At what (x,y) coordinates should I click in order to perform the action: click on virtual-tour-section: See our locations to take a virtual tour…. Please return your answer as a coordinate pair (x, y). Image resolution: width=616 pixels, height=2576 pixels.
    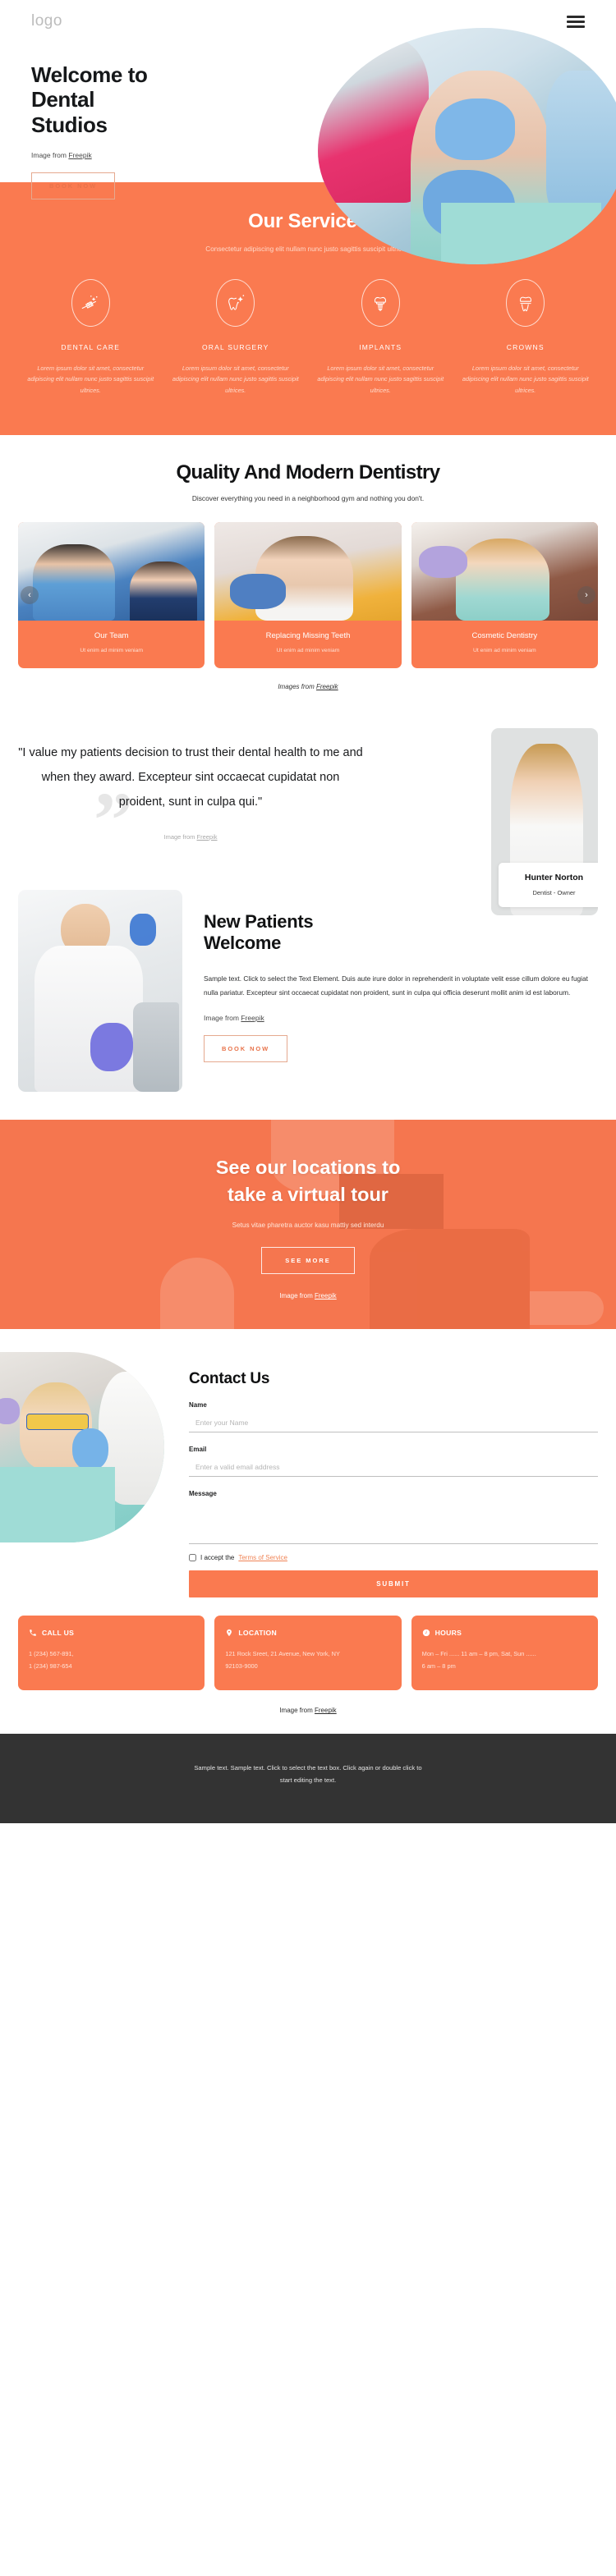
    Looking at the image, I should click on (308, 1224).